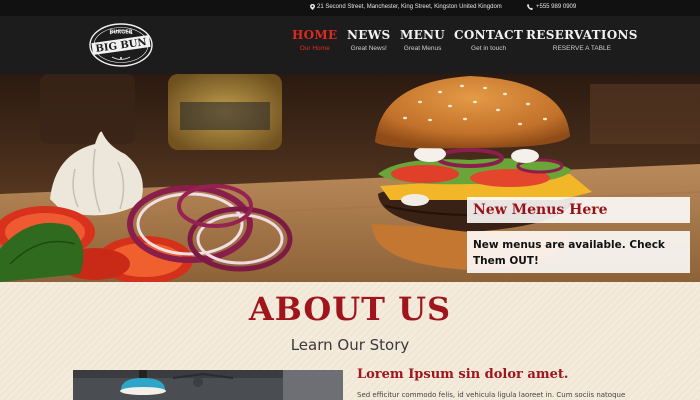 The height and width of the screenshot is (400, 700). Describe the element at coordinates (530, 7) in the screenshot. I see `phone-icon` at that location.